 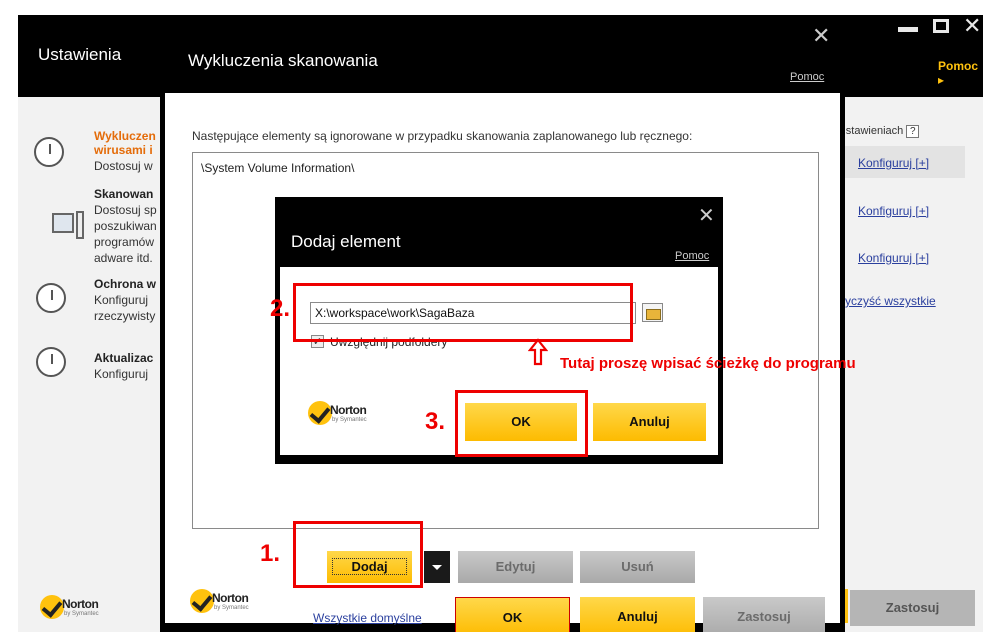 I want to click on configure-link-1: Konfiguruj [+], so click(x=893, y=163).